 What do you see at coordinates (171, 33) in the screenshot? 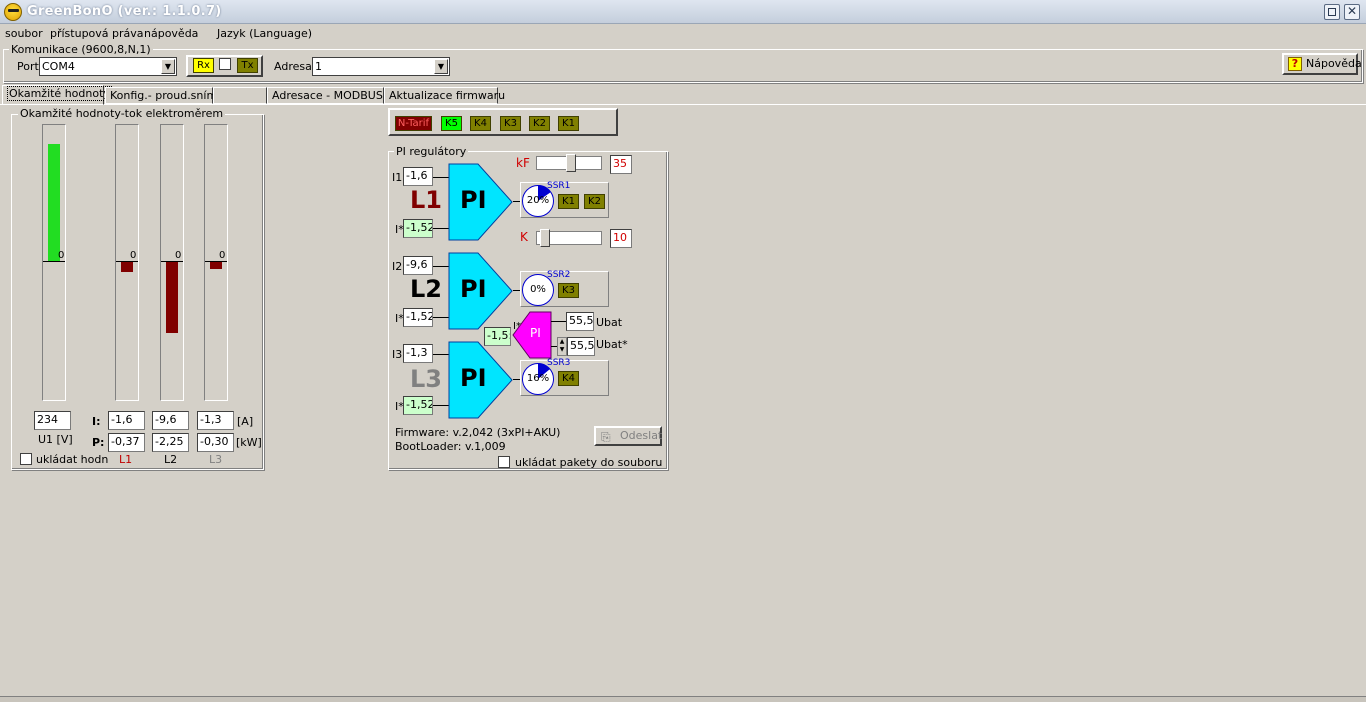
I see `menu-napoveda: nápověda` at bounding box center [171, 33].